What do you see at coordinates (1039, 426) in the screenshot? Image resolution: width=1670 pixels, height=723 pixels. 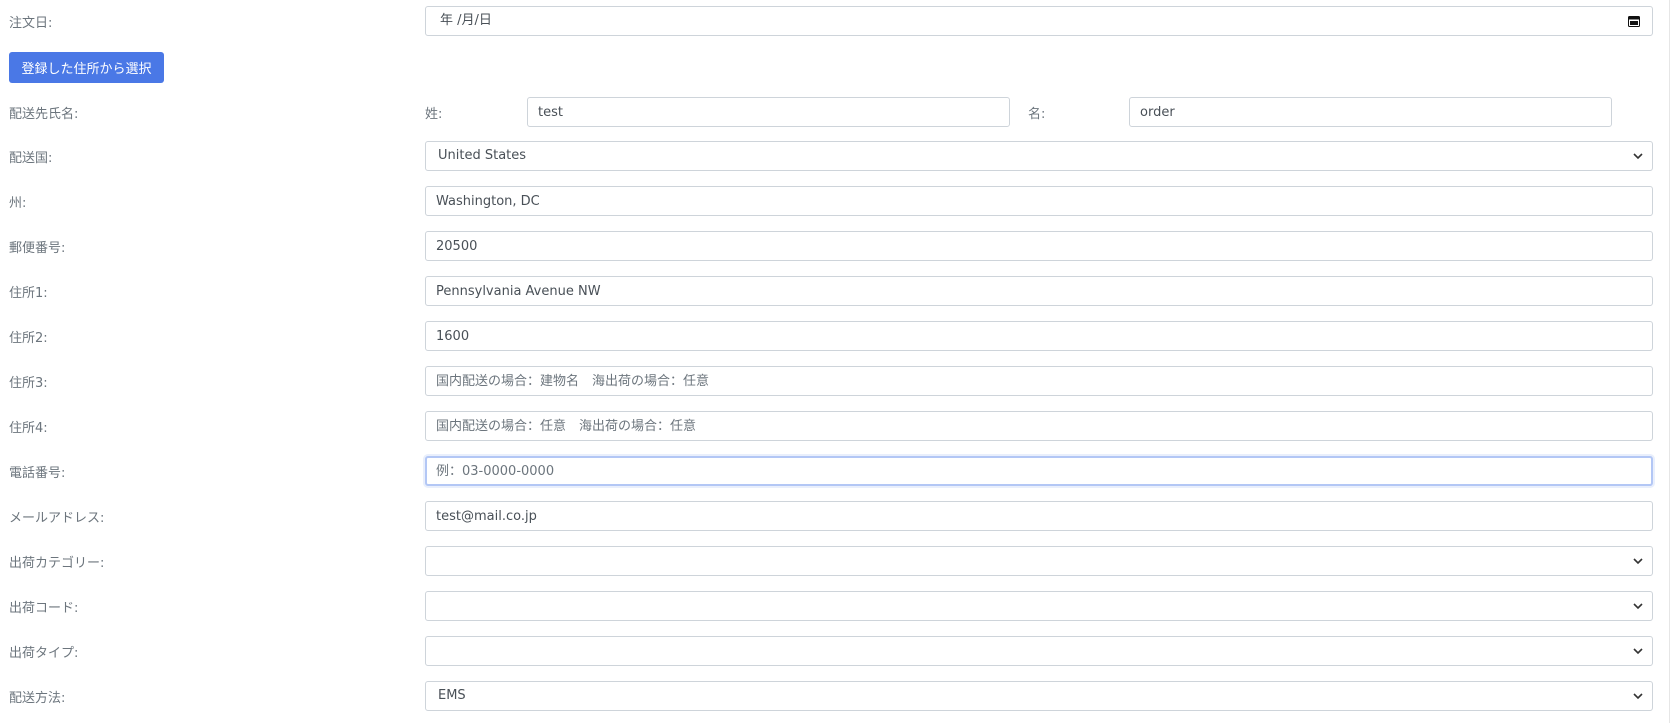 I see `address4-input` at bounding box center [1039, 426].